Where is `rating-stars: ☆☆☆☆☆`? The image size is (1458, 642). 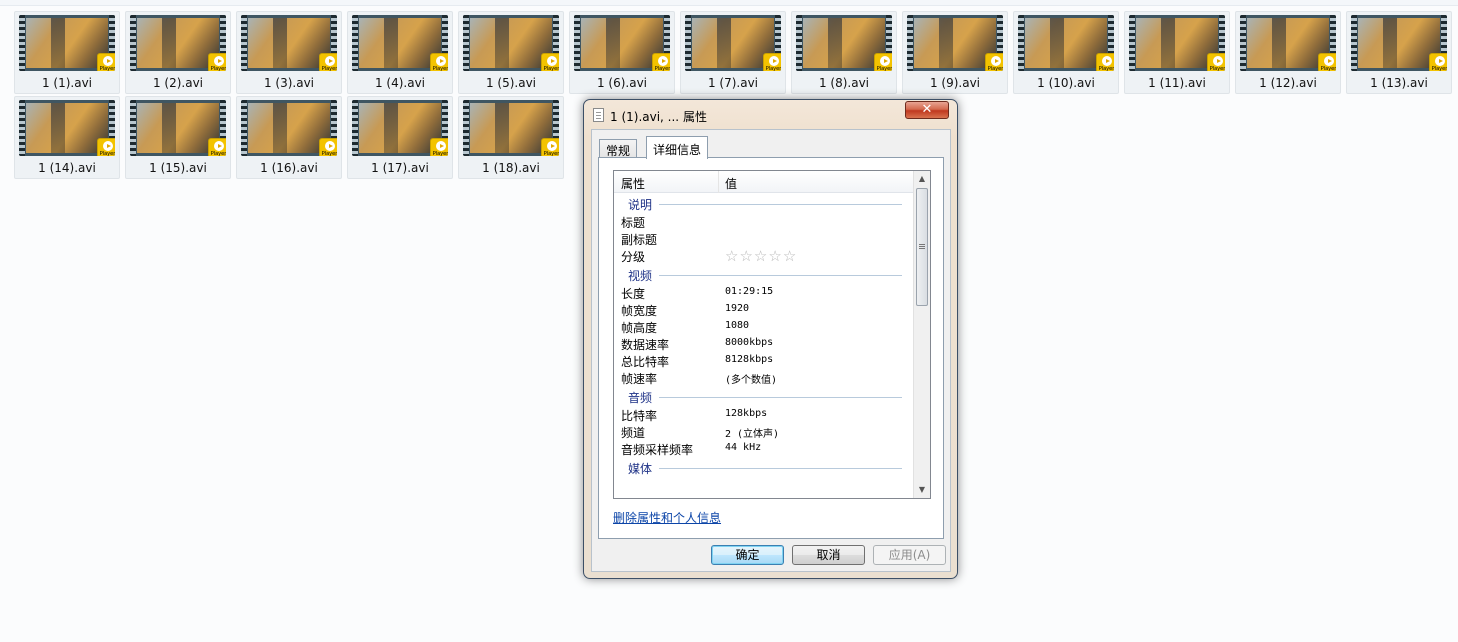 rating-stars: ☆☆☆☆☆ is located at coordinates (761, 256).